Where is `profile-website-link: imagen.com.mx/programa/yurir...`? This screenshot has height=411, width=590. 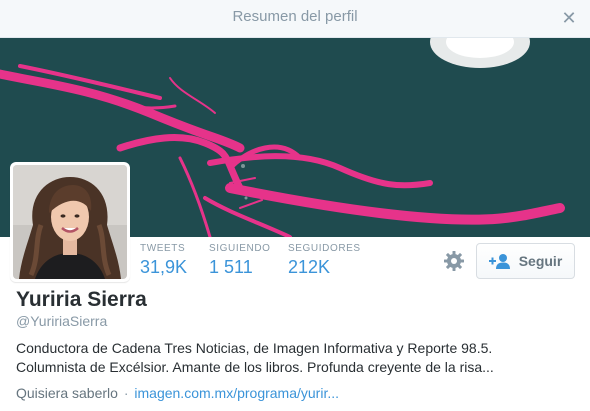
profile-website-link: imagen.com.mx/programa/yurir... is located at coordinates (236, 393).